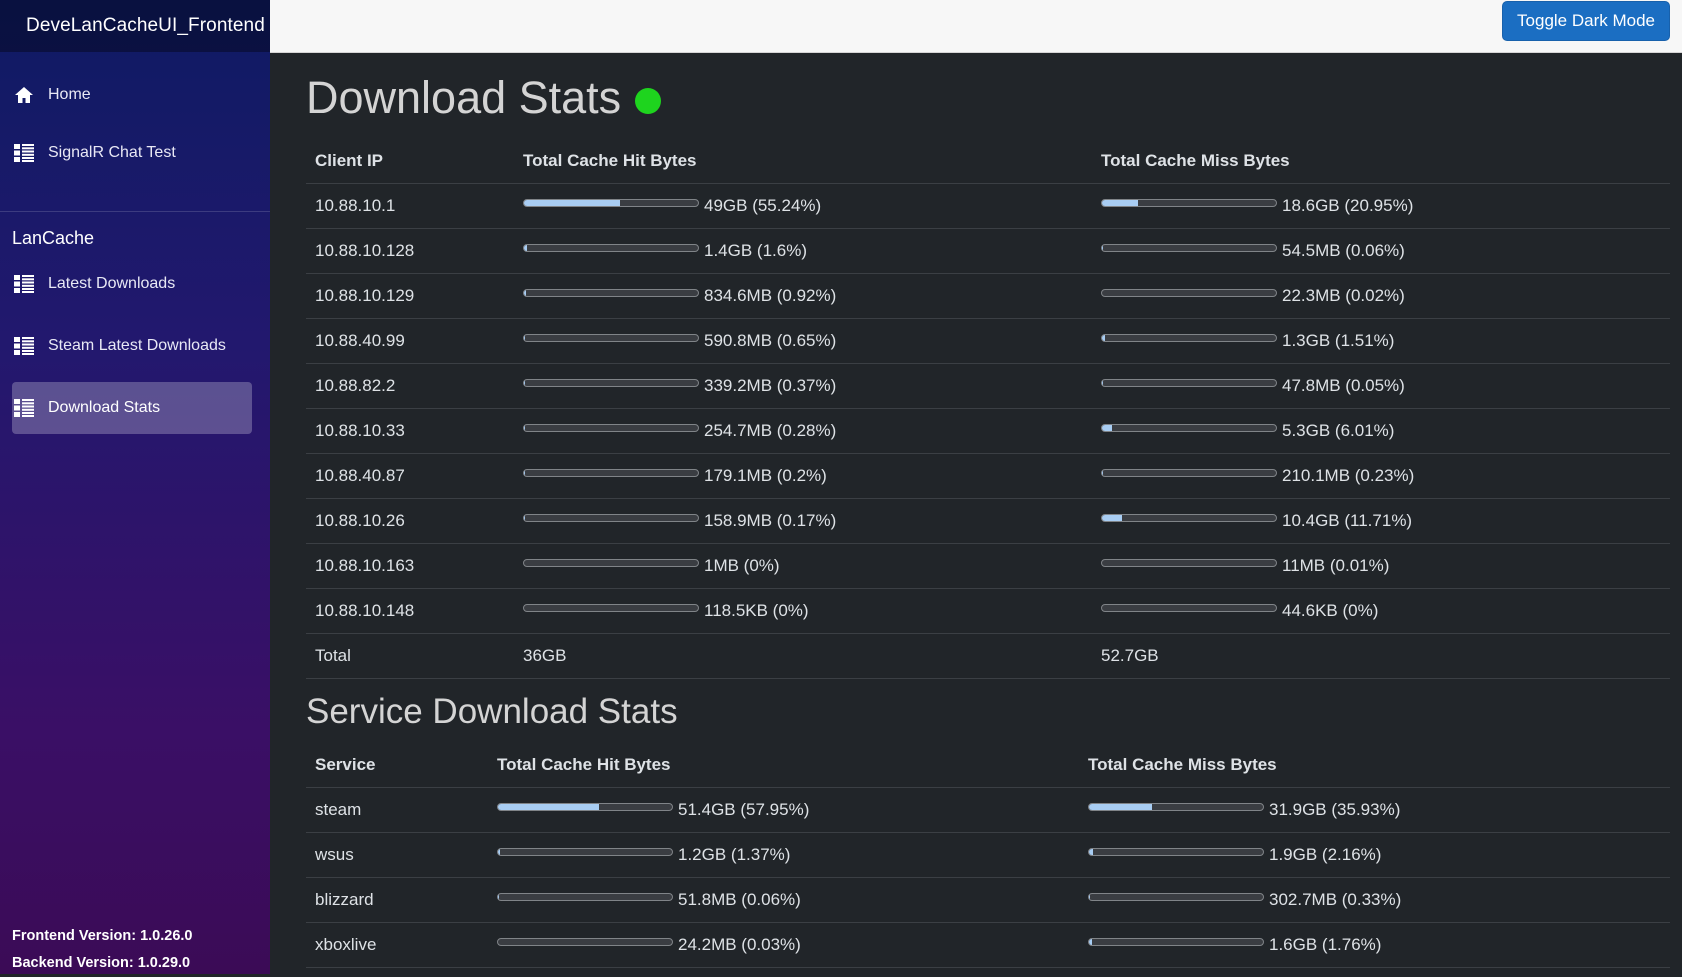  I want to click on cache-miss-cell: 47.8MB (0.05%), so click(1381, 386).